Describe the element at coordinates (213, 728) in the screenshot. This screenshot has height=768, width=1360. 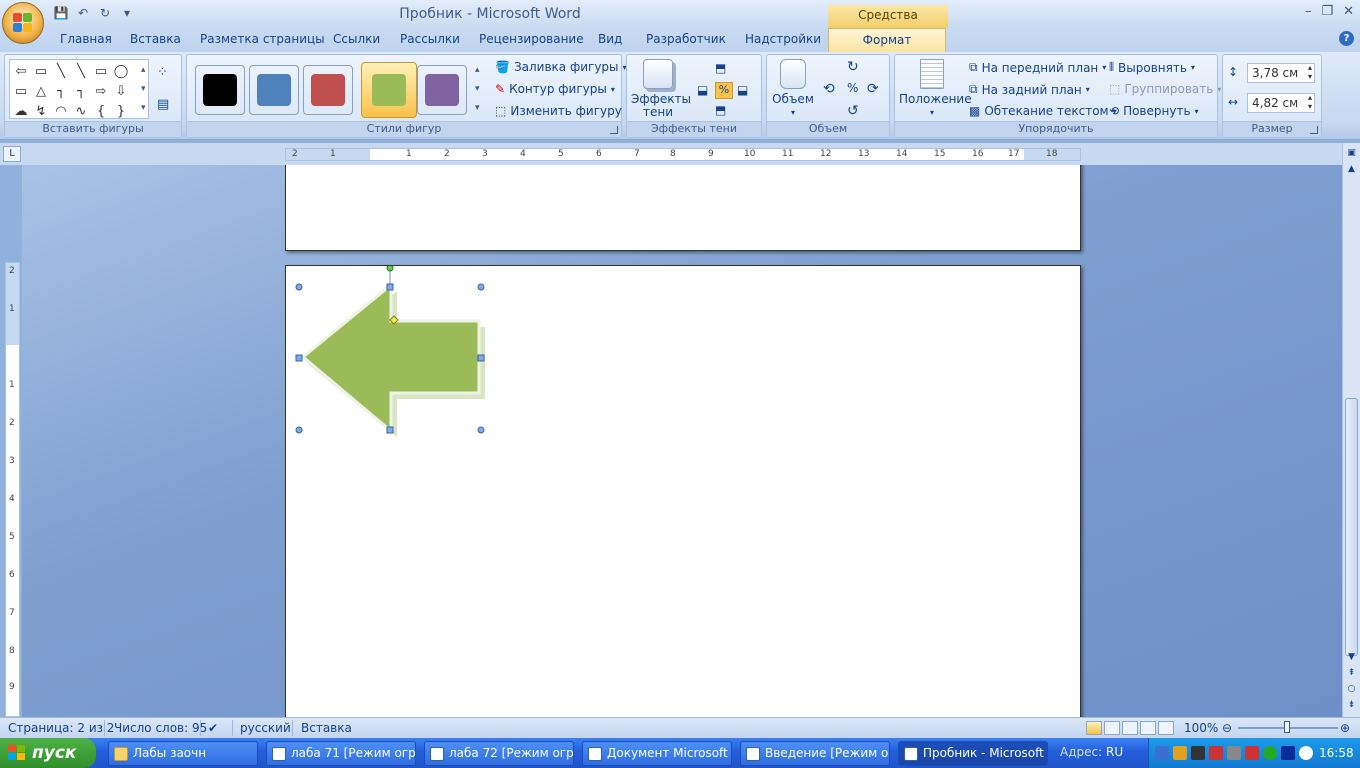
I see `spelling-check-icon: ✔` at that location.